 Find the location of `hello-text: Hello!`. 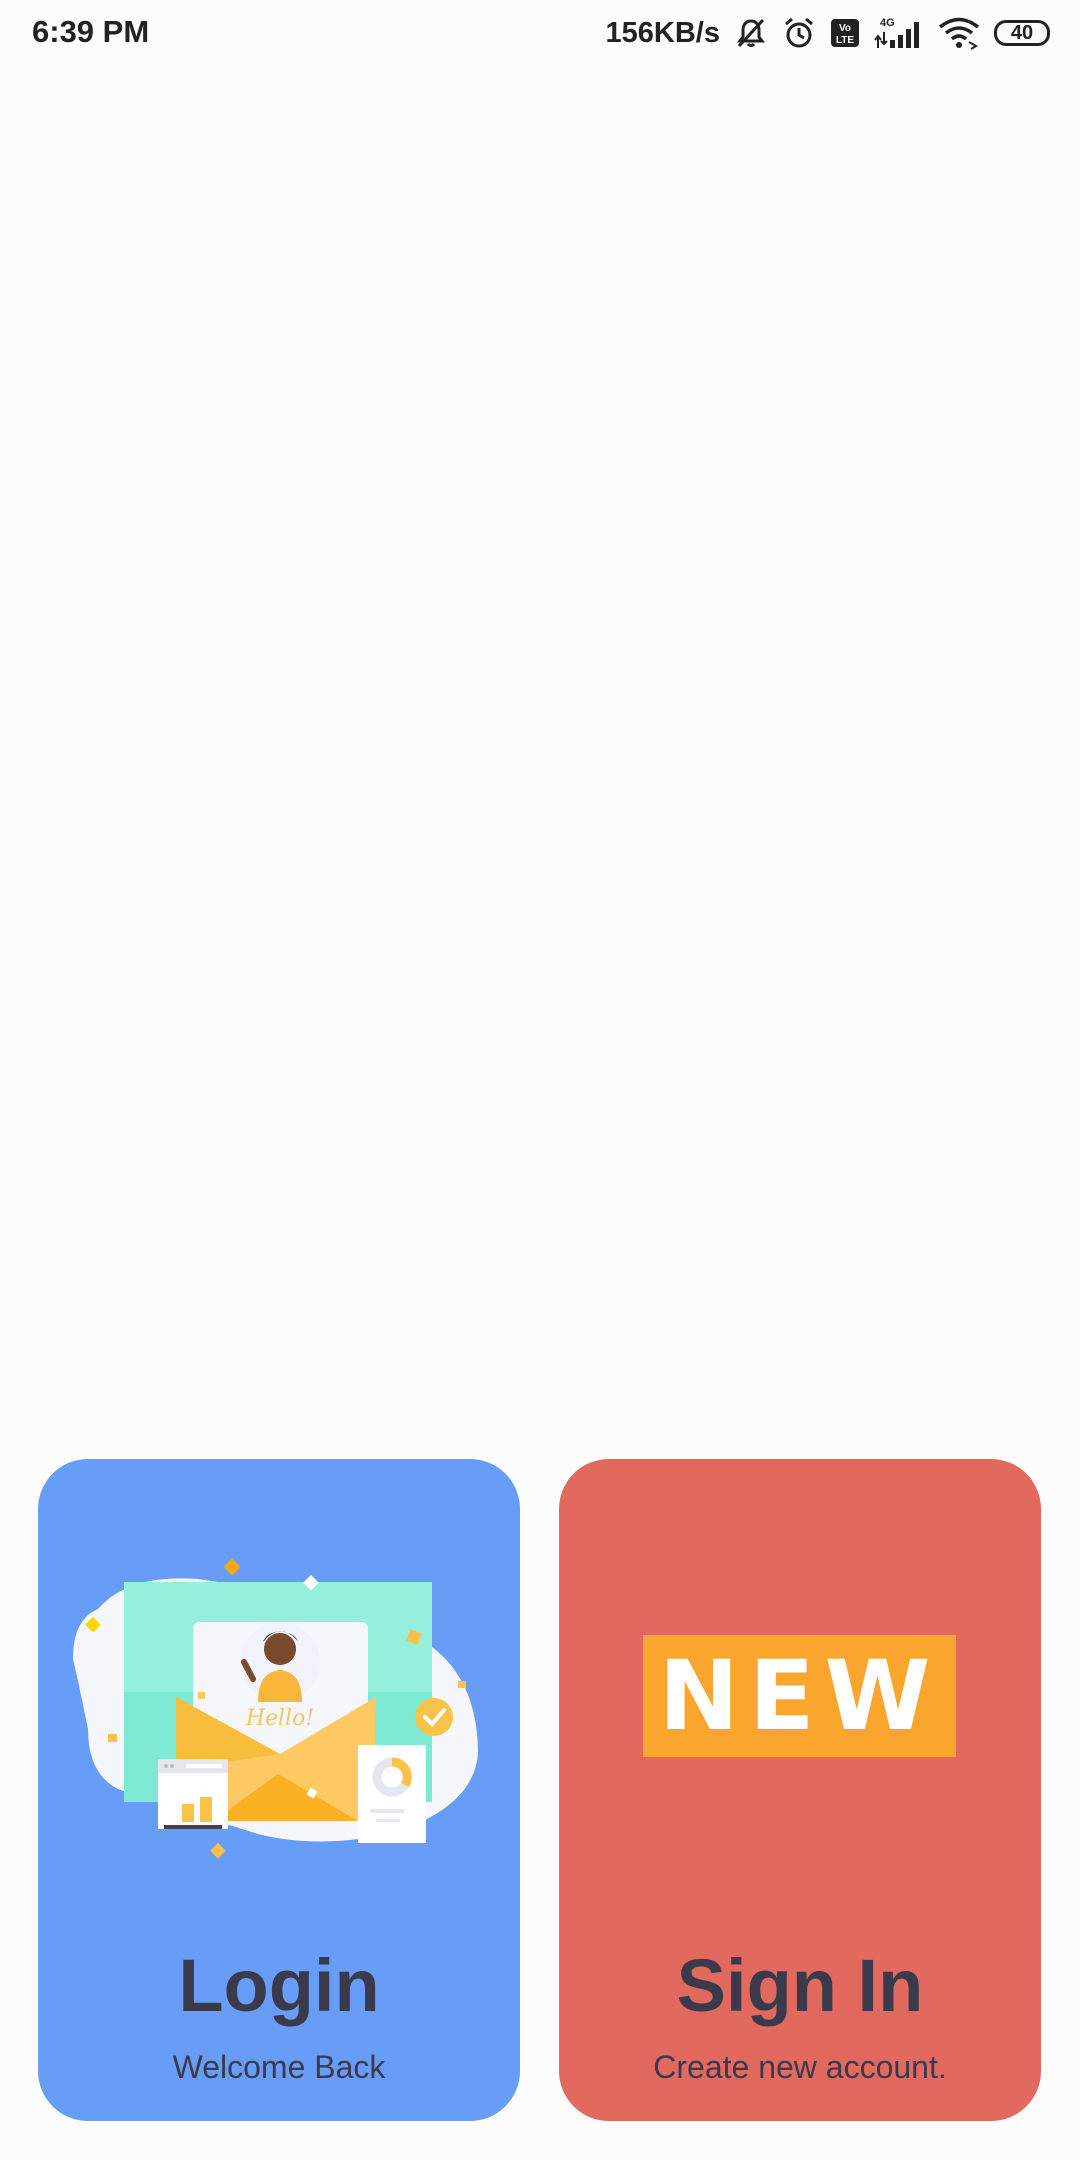

hello-text: Hello! is located at coordinates (279, 1718).